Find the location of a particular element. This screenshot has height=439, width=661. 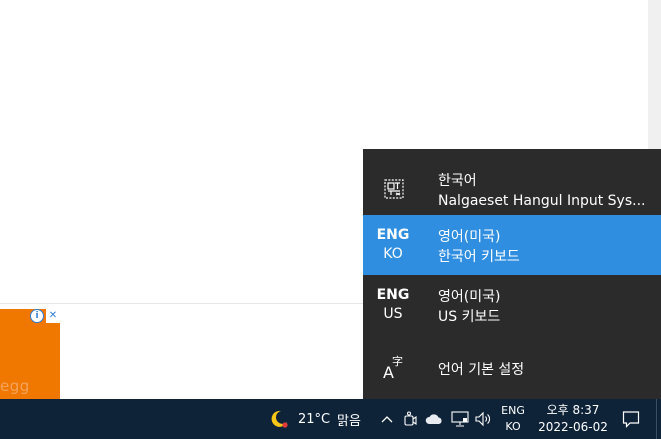

chevron-up-icon is located at coordinates (387, 419).